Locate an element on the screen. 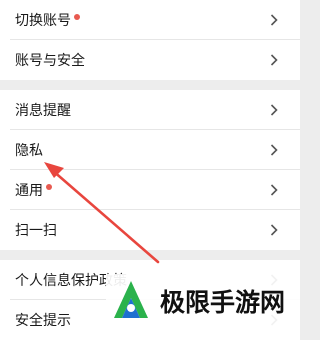  watermark: 极限手游网 is located at coordinates (203, 300).